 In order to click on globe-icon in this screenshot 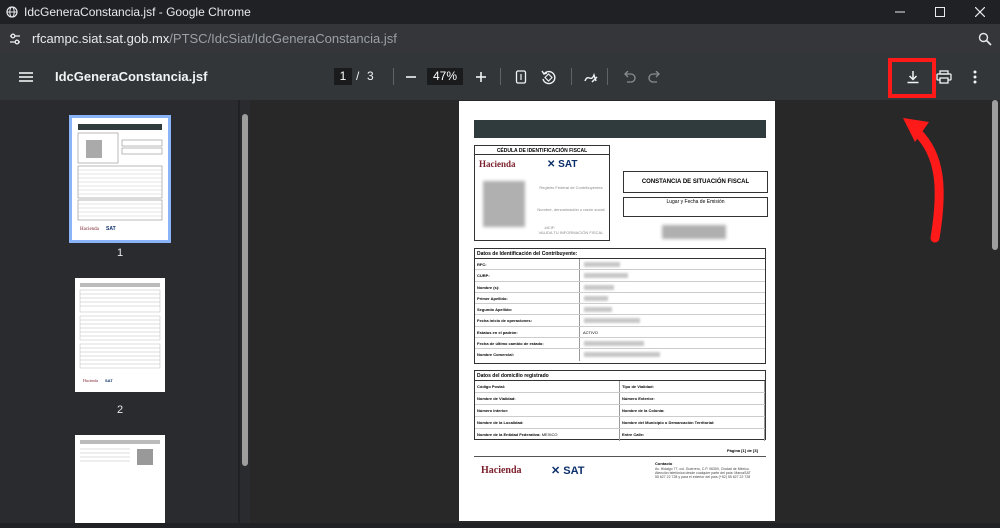, I will do `click(12, 12)`.